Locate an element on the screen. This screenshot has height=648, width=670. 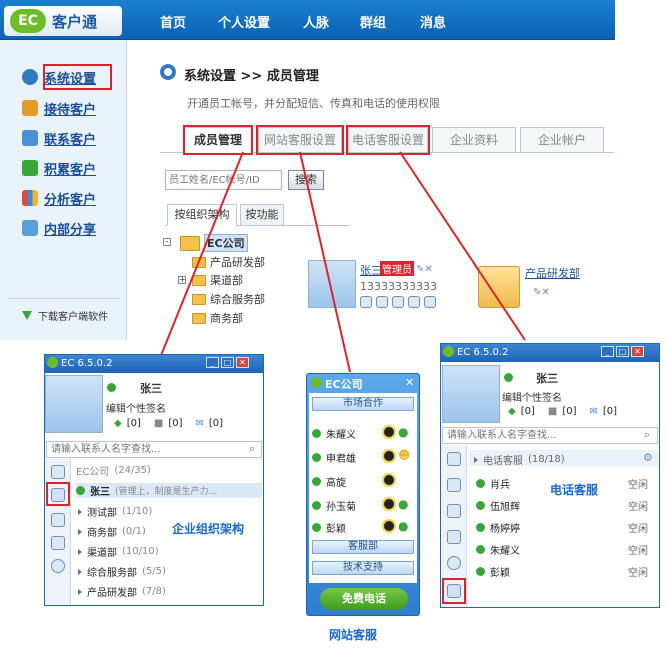
list-item-dept: 渠道部 (10/10) is located at coordinates (118, 551).